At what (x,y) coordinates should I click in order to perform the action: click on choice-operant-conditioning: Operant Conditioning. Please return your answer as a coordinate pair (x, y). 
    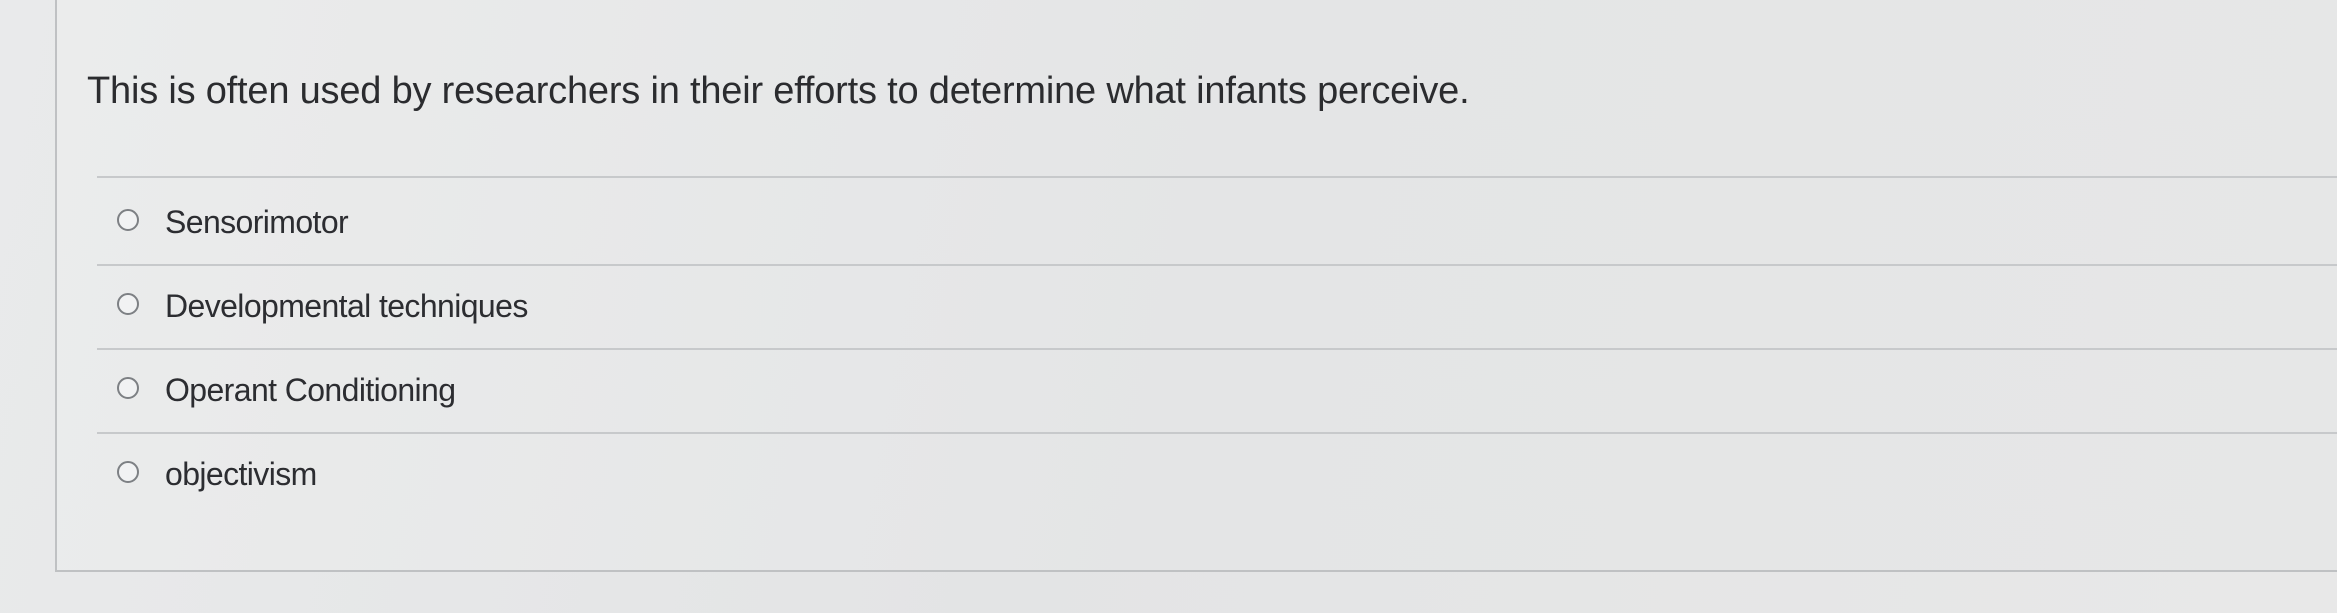
    Looking at the image, I should click on (1217, 390).